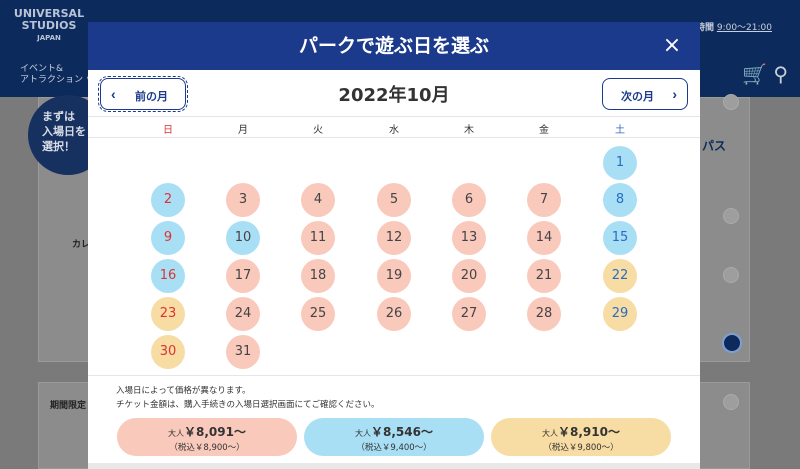 This screenshot has width=800, height=469. Describe the element at coordinates (620, 276) in the screenshot. I see `calendar-day: 22` at that location.